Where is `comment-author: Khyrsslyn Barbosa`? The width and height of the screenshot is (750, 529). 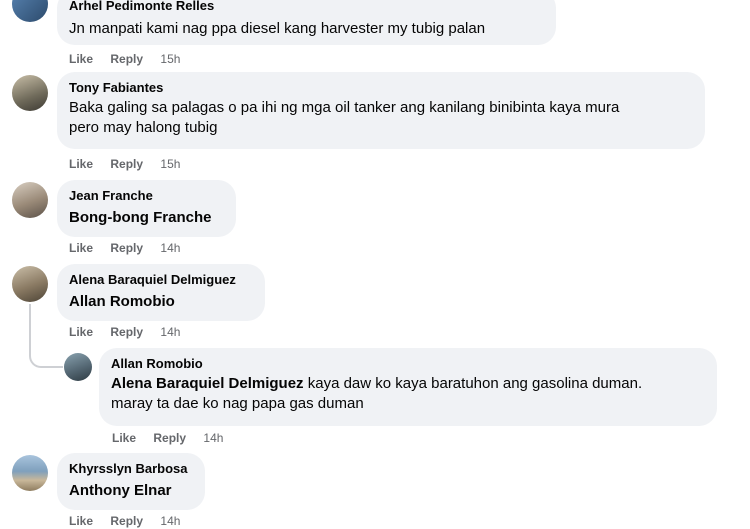 comment-author: Khyrsslyn Barbosa is located at coordinates (131, 469).